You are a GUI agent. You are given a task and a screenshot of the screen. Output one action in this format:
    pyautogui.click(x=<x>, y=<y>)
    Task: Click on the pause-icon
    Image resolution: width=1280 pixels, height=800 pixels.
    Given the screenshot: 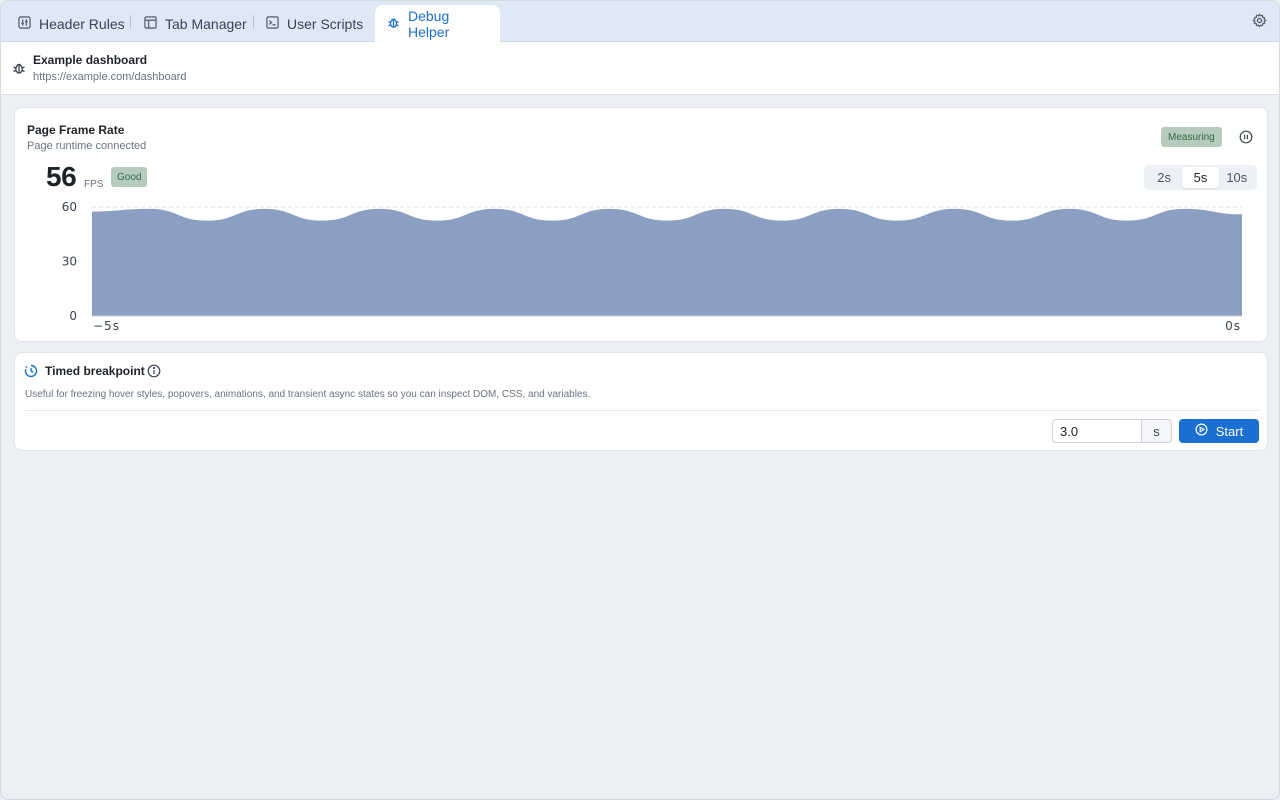 What is the action you would take?
    pyautogui.click(x=1246, y=137)
    